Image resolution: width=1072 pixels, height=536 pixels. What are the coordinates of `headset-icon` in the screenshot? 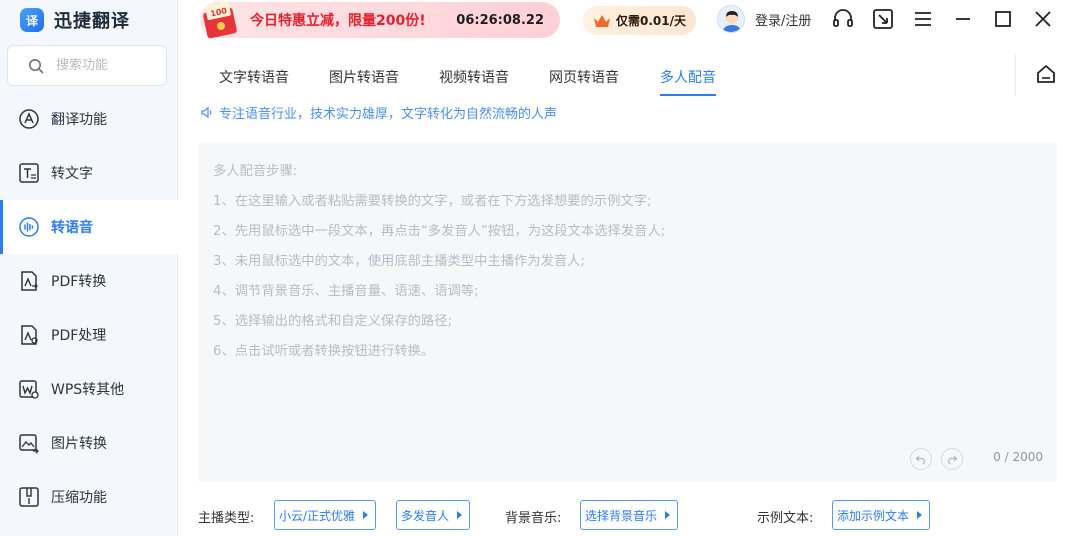 It's located at (843, 19).